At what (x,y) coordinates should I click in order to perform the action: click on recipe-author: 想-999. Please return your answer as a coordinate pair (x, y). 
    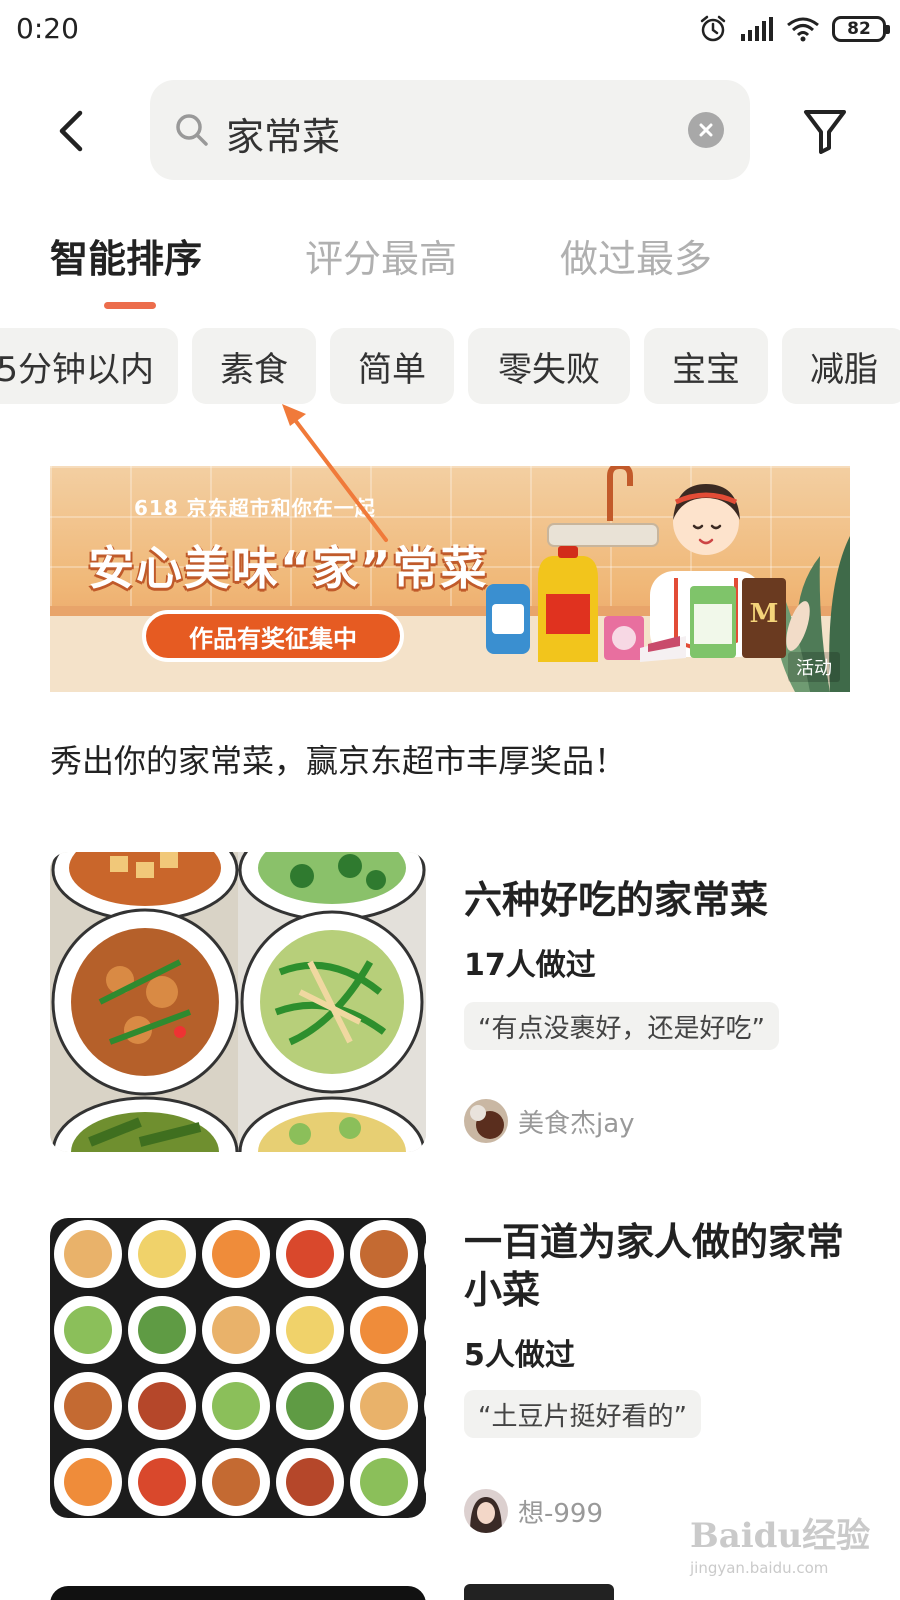
    Looking at the image, I should click on (533, 1511).